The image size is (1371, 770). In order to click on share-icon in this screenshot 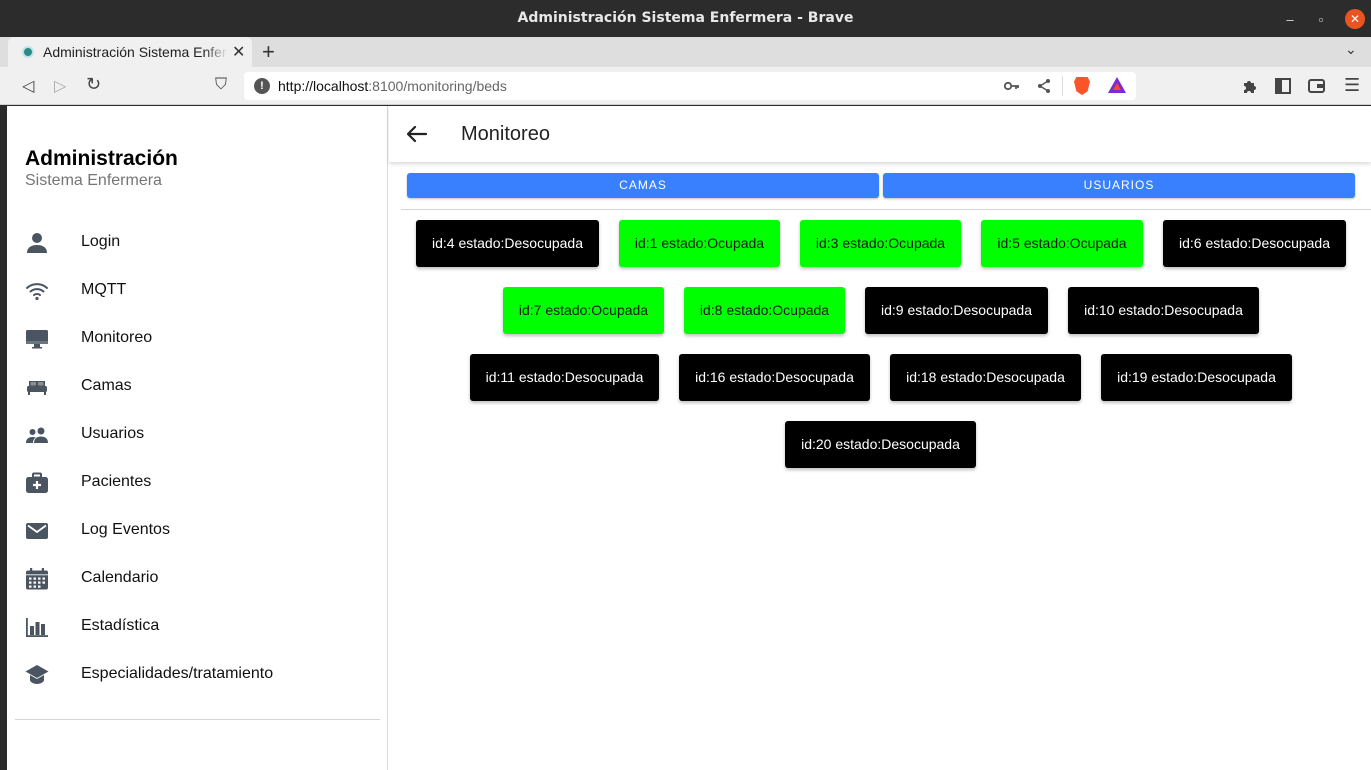, I will do `click(1044, 86)`.